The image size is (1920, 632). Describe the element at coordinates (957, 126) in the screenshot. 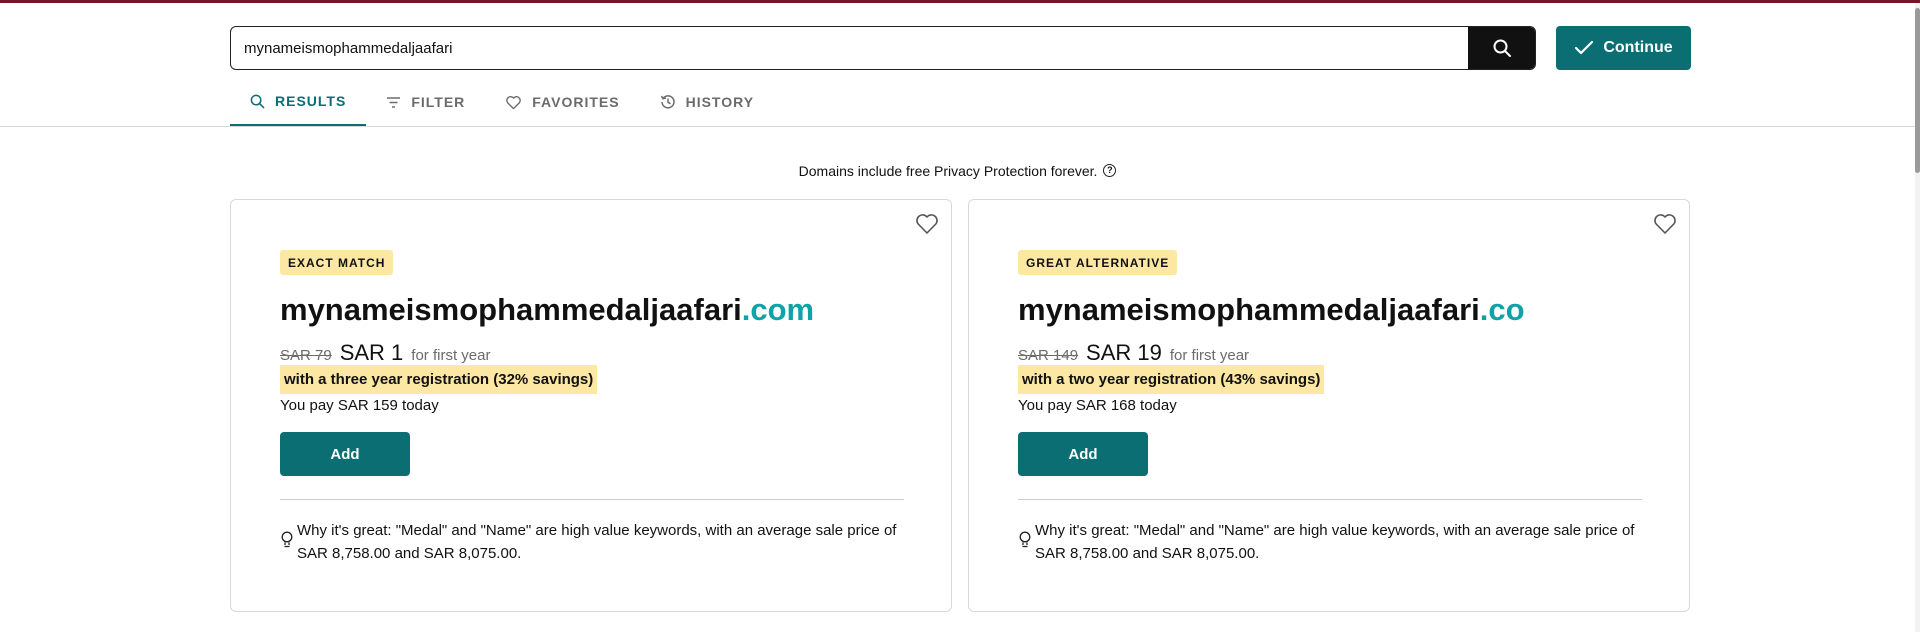

I see `tab-divider` at that location.